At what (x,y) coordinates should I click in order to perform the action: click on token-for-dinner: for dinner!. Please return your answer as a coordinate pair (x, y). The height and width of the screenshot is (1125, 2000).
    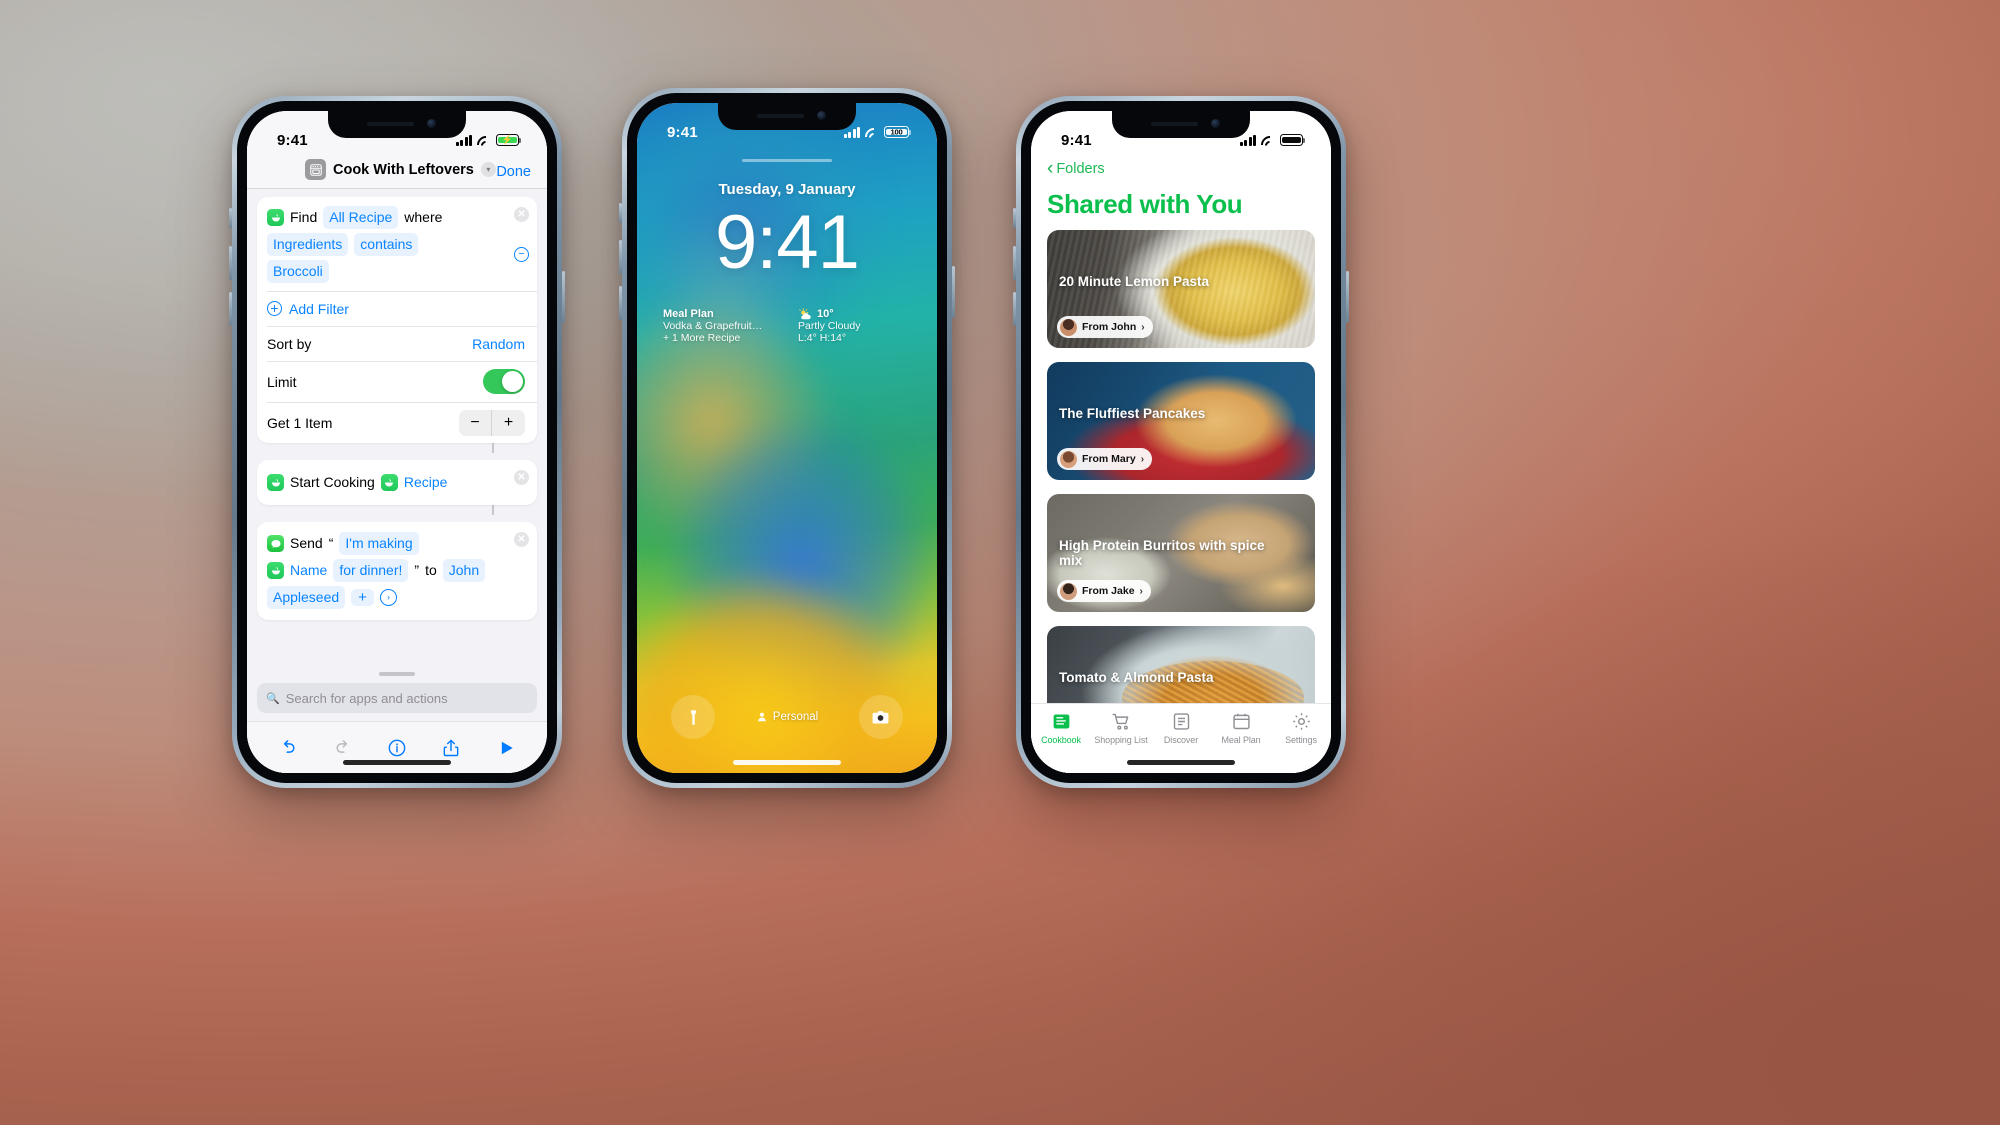
    Looking at the image, I should click on (371, 570).